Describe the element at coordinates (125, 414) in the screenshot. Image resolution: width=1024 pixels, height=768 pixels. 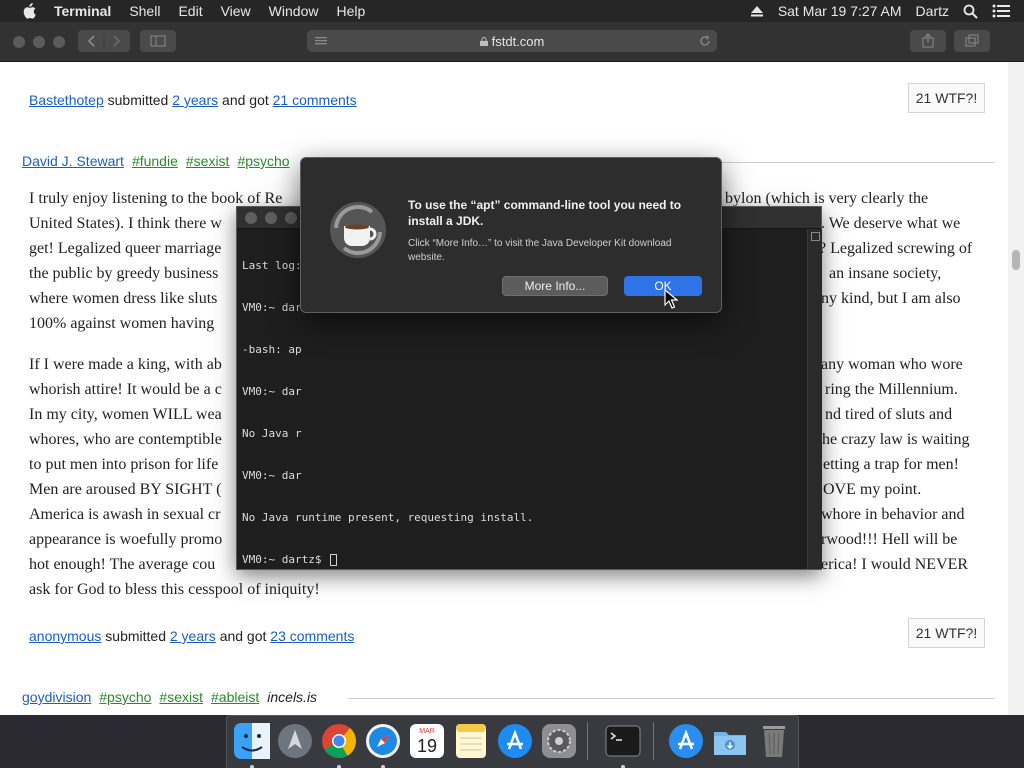
I see `text-fragment: In my city, women WILL wea` at that location.